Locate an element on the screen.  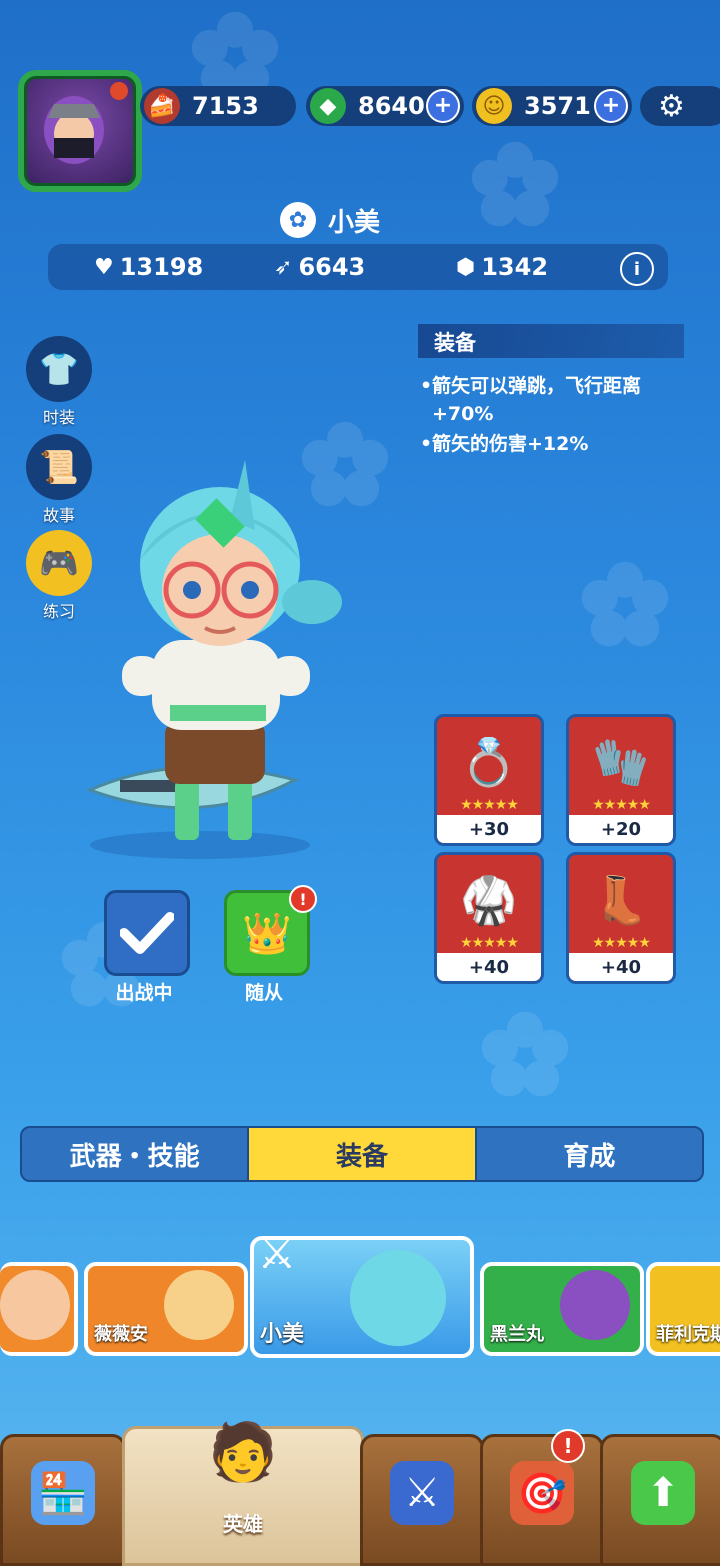
shirt-icon: 👕 is located at coordinates (59, 369).